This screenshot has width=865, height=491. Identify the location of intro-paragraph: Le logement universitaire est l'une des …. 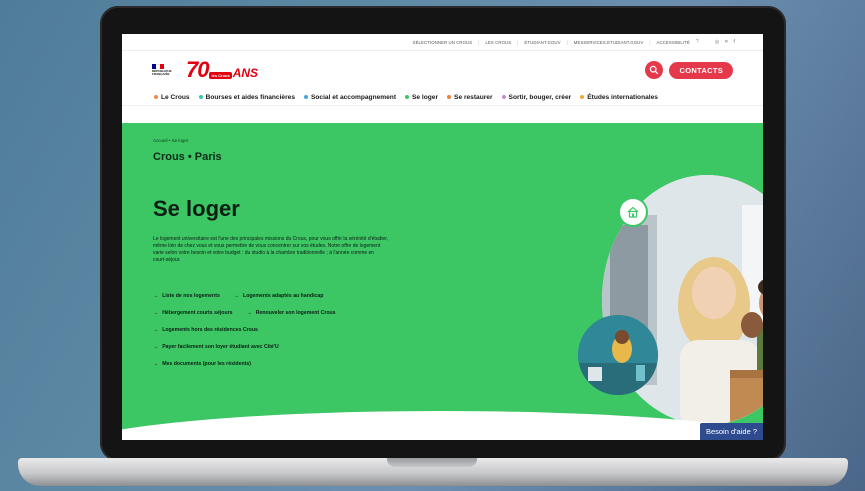
(270, 249).